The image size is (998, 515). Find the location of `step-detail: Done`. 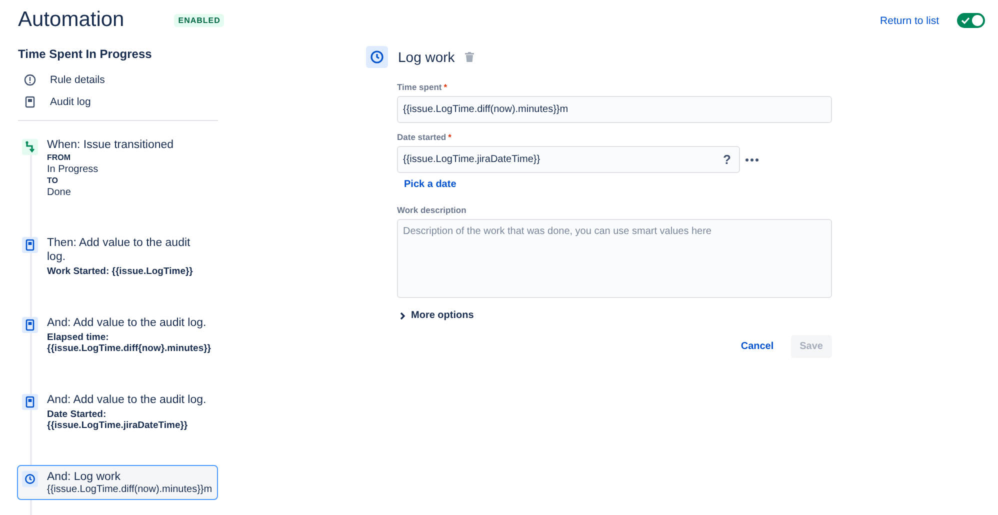

step-detail: Done is located at coordinates (59, 192).